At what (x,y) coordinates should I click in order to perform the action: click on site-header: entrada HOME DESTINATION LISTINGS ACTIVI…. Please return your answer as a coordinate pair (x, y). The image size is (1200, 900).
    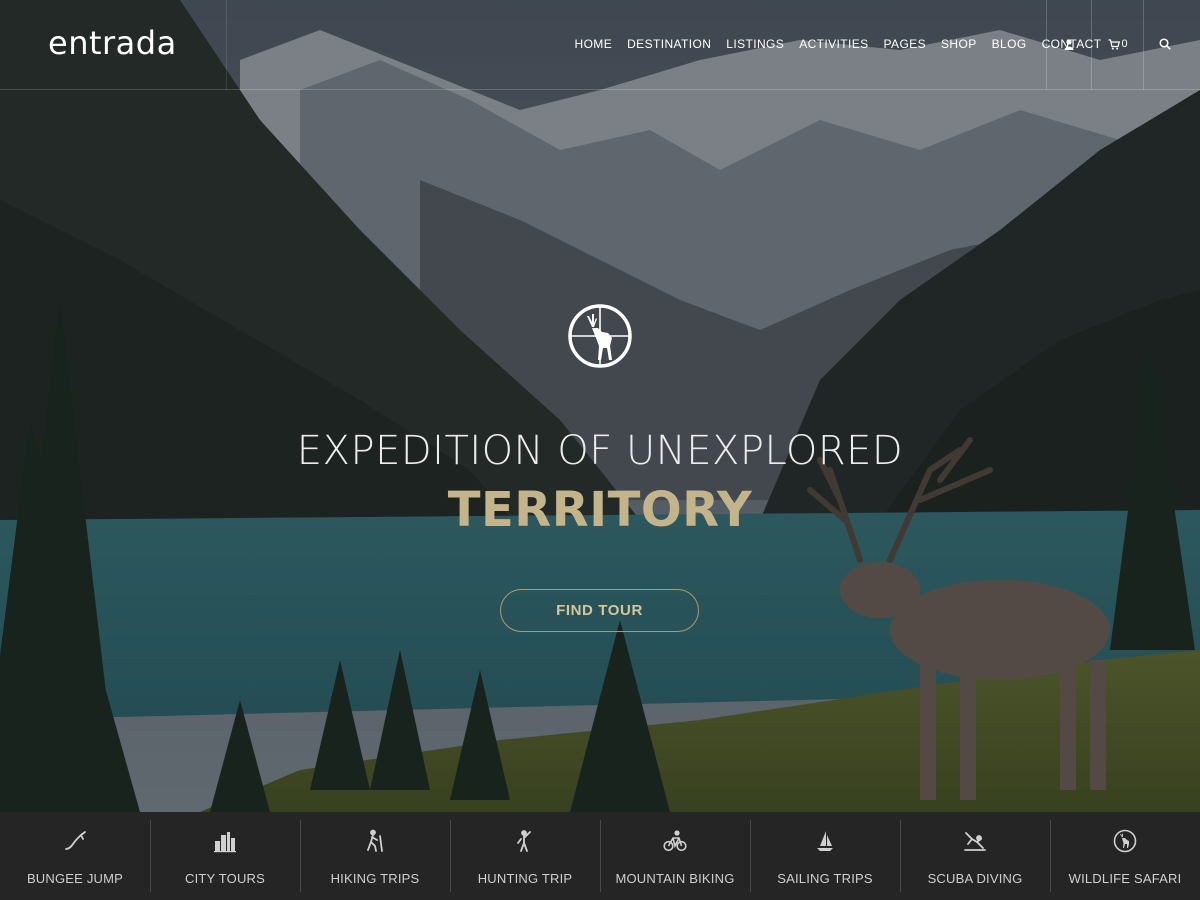
    Looking at the image, I should click on (600, 45).